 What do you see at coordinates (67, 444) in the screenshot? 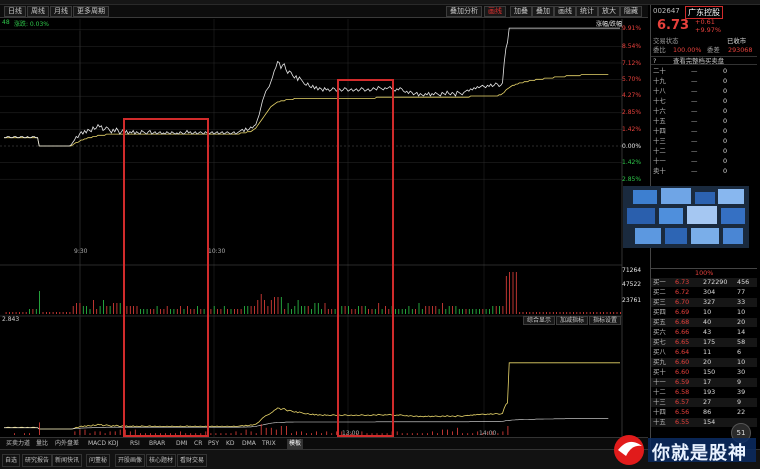
I see `indicator-tab-2: 内外盘差` at bounding box center [67, 444].